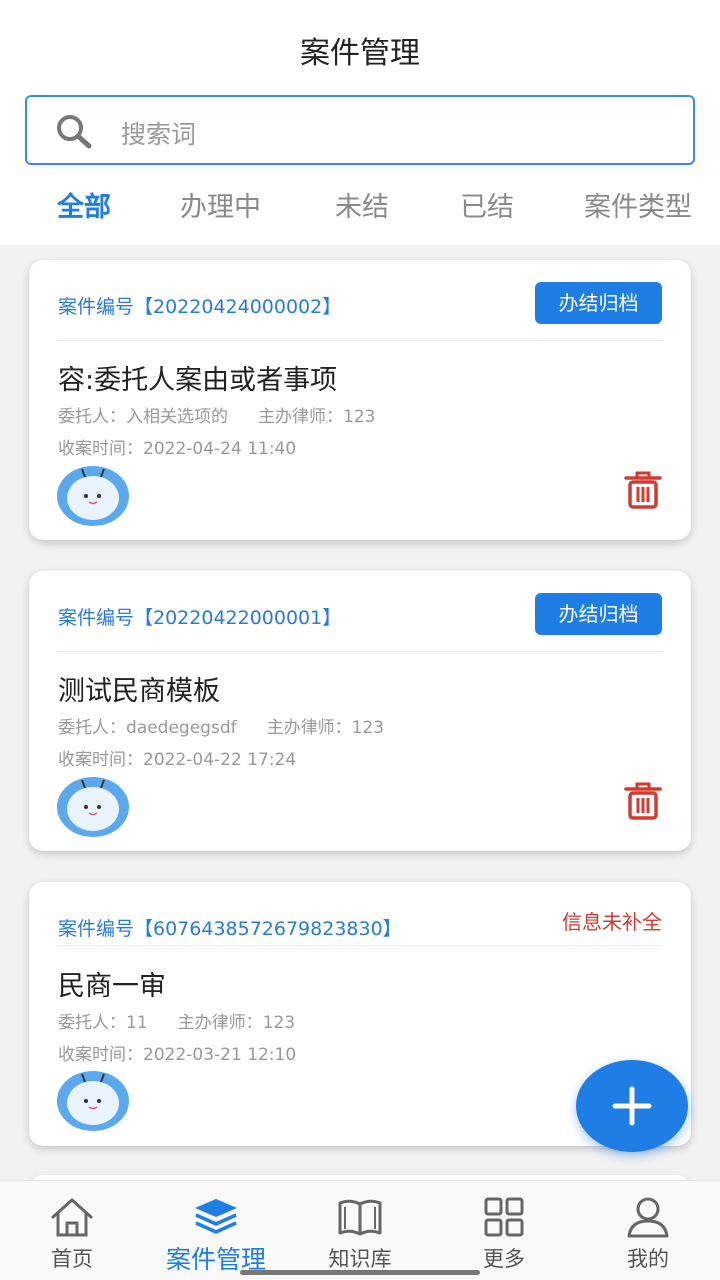 This screenshot has height=1280, width=720. I want to click on add-case-button, so click(632, 1106).